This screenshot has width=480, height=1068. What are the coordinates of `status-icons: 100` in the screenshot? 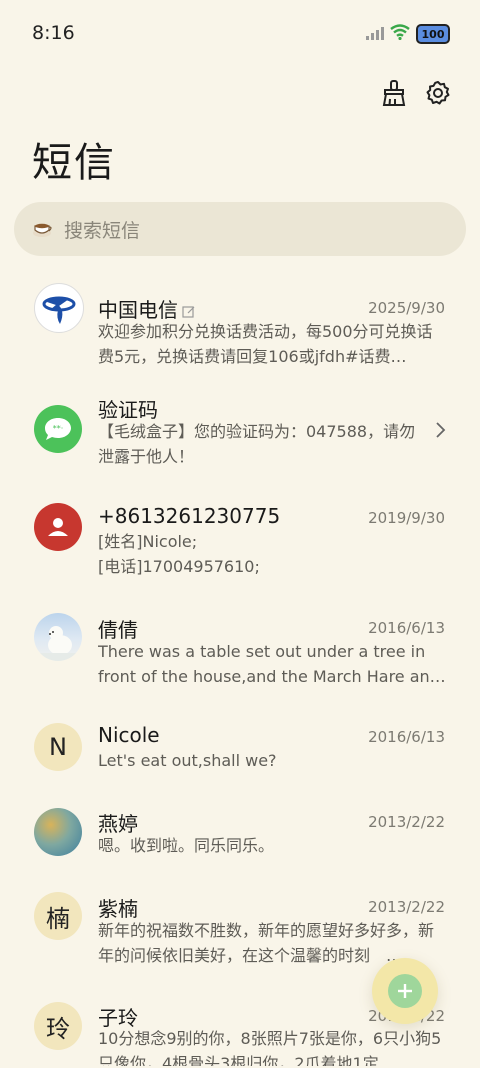 It's located at (408, 34).